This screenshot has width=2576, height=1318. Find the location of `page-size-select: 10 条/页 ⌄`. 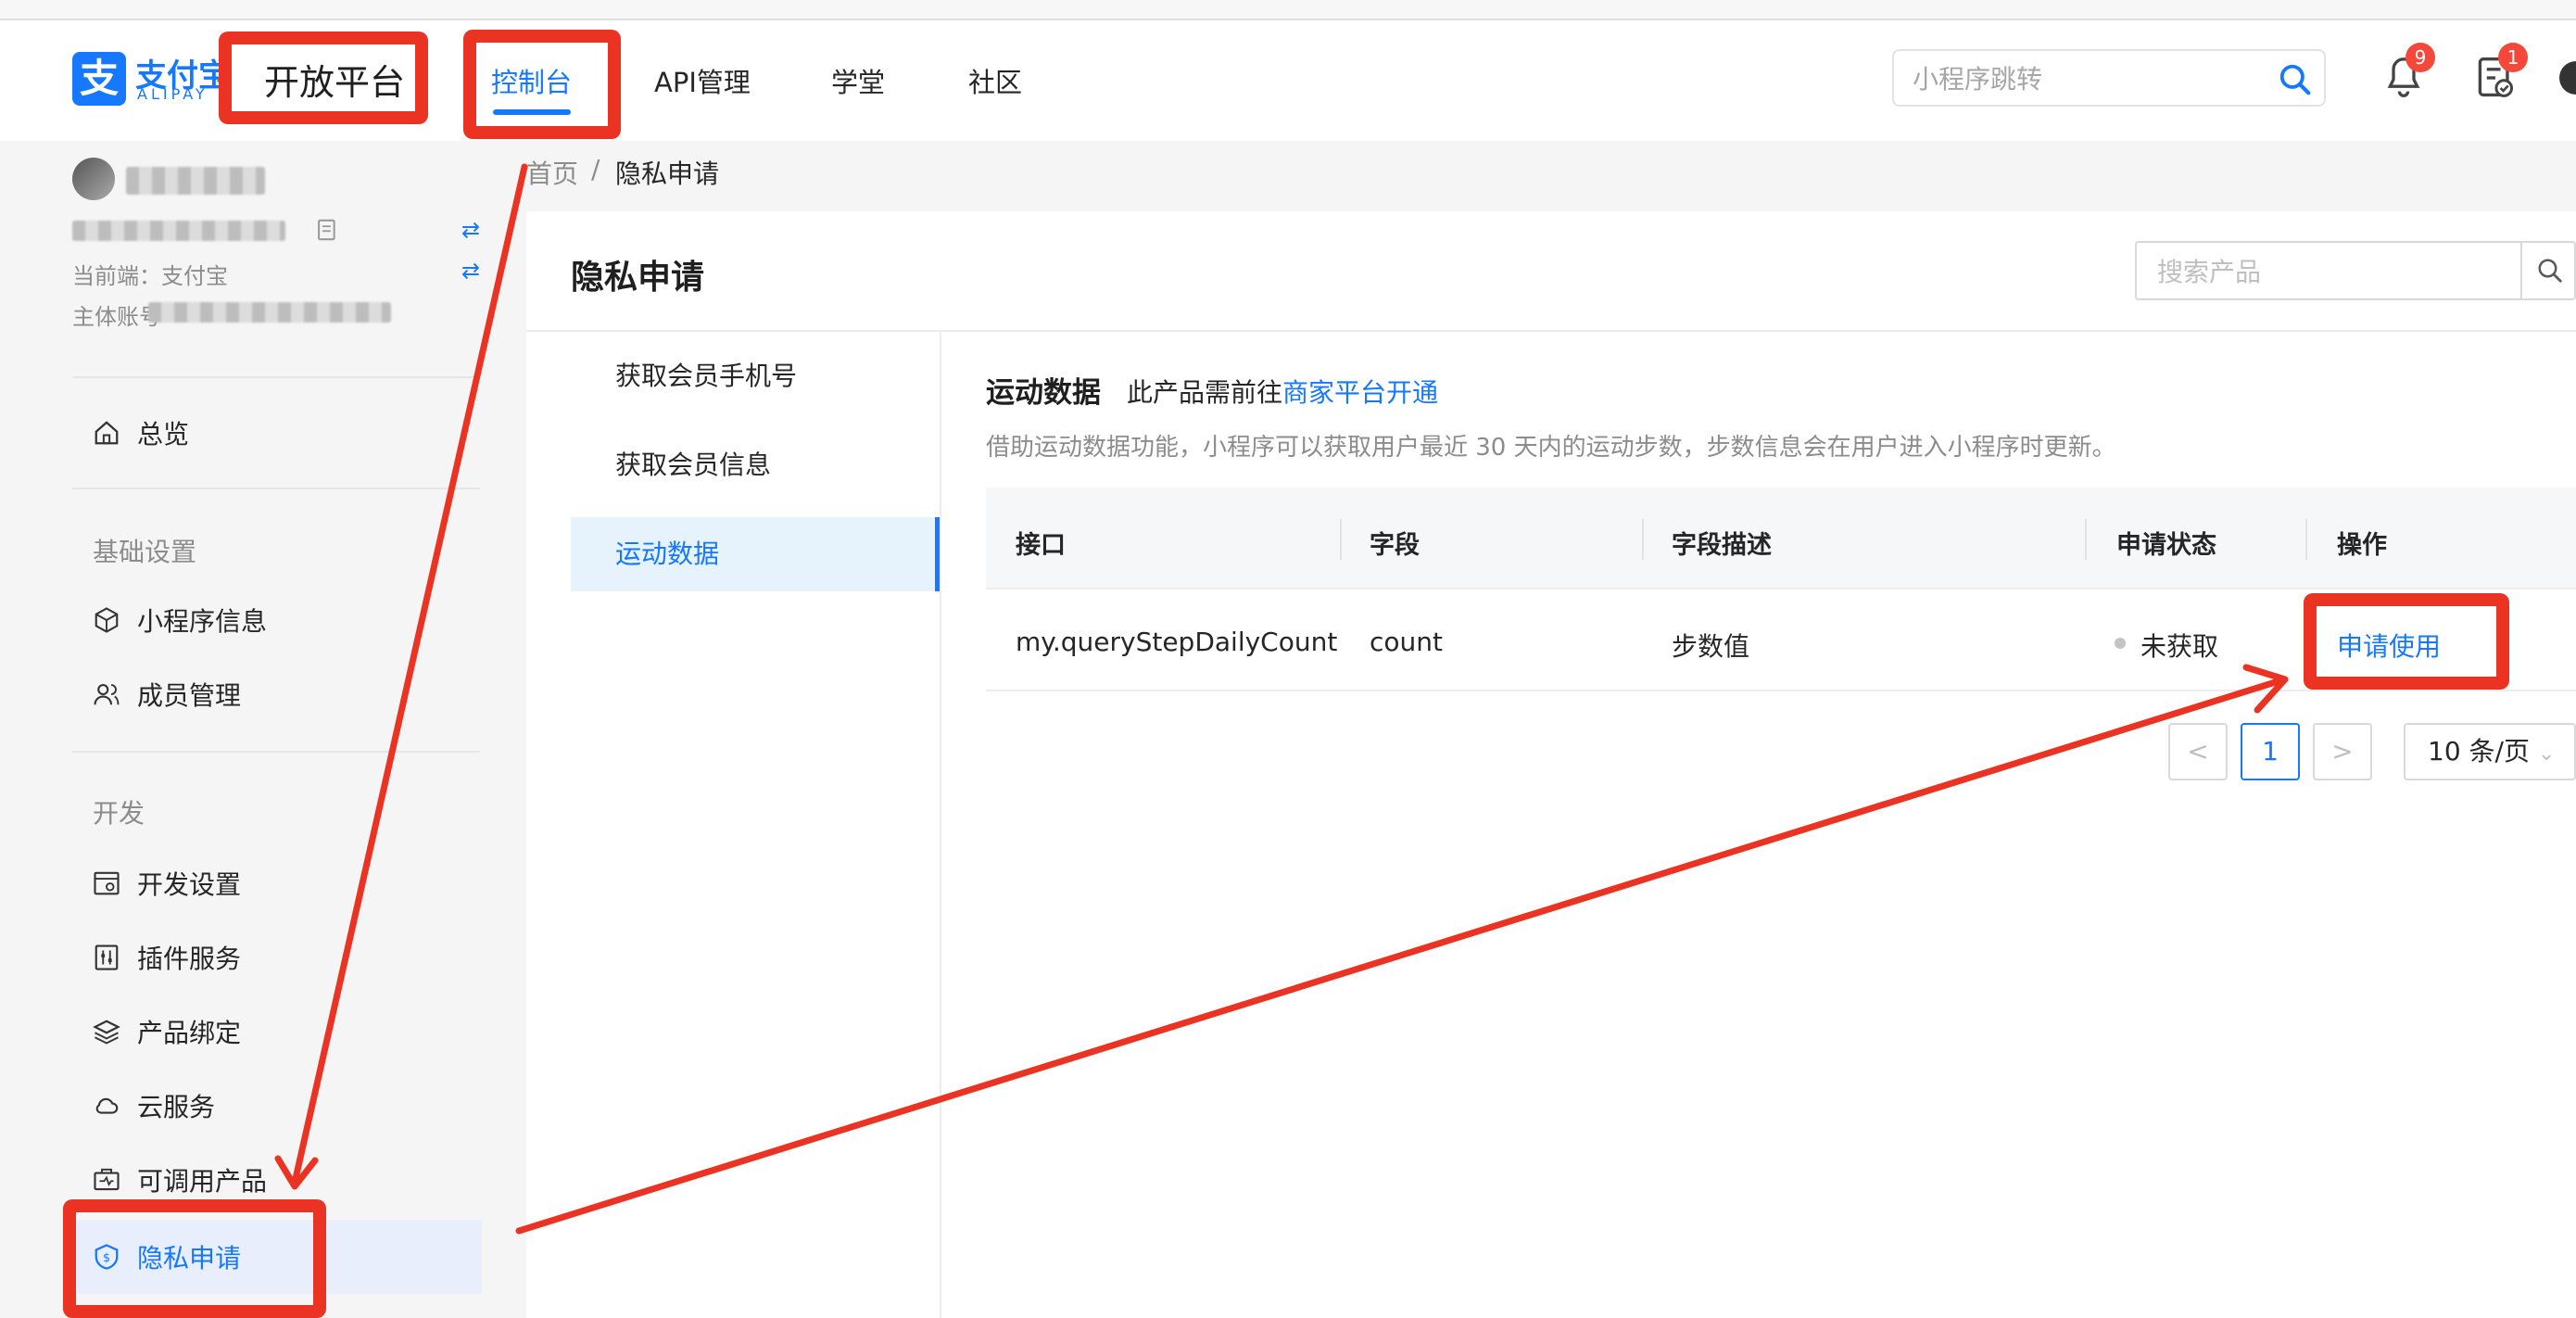

page-size-select: 10 条/页 ⌄ is located at coordinates (2490, 751).